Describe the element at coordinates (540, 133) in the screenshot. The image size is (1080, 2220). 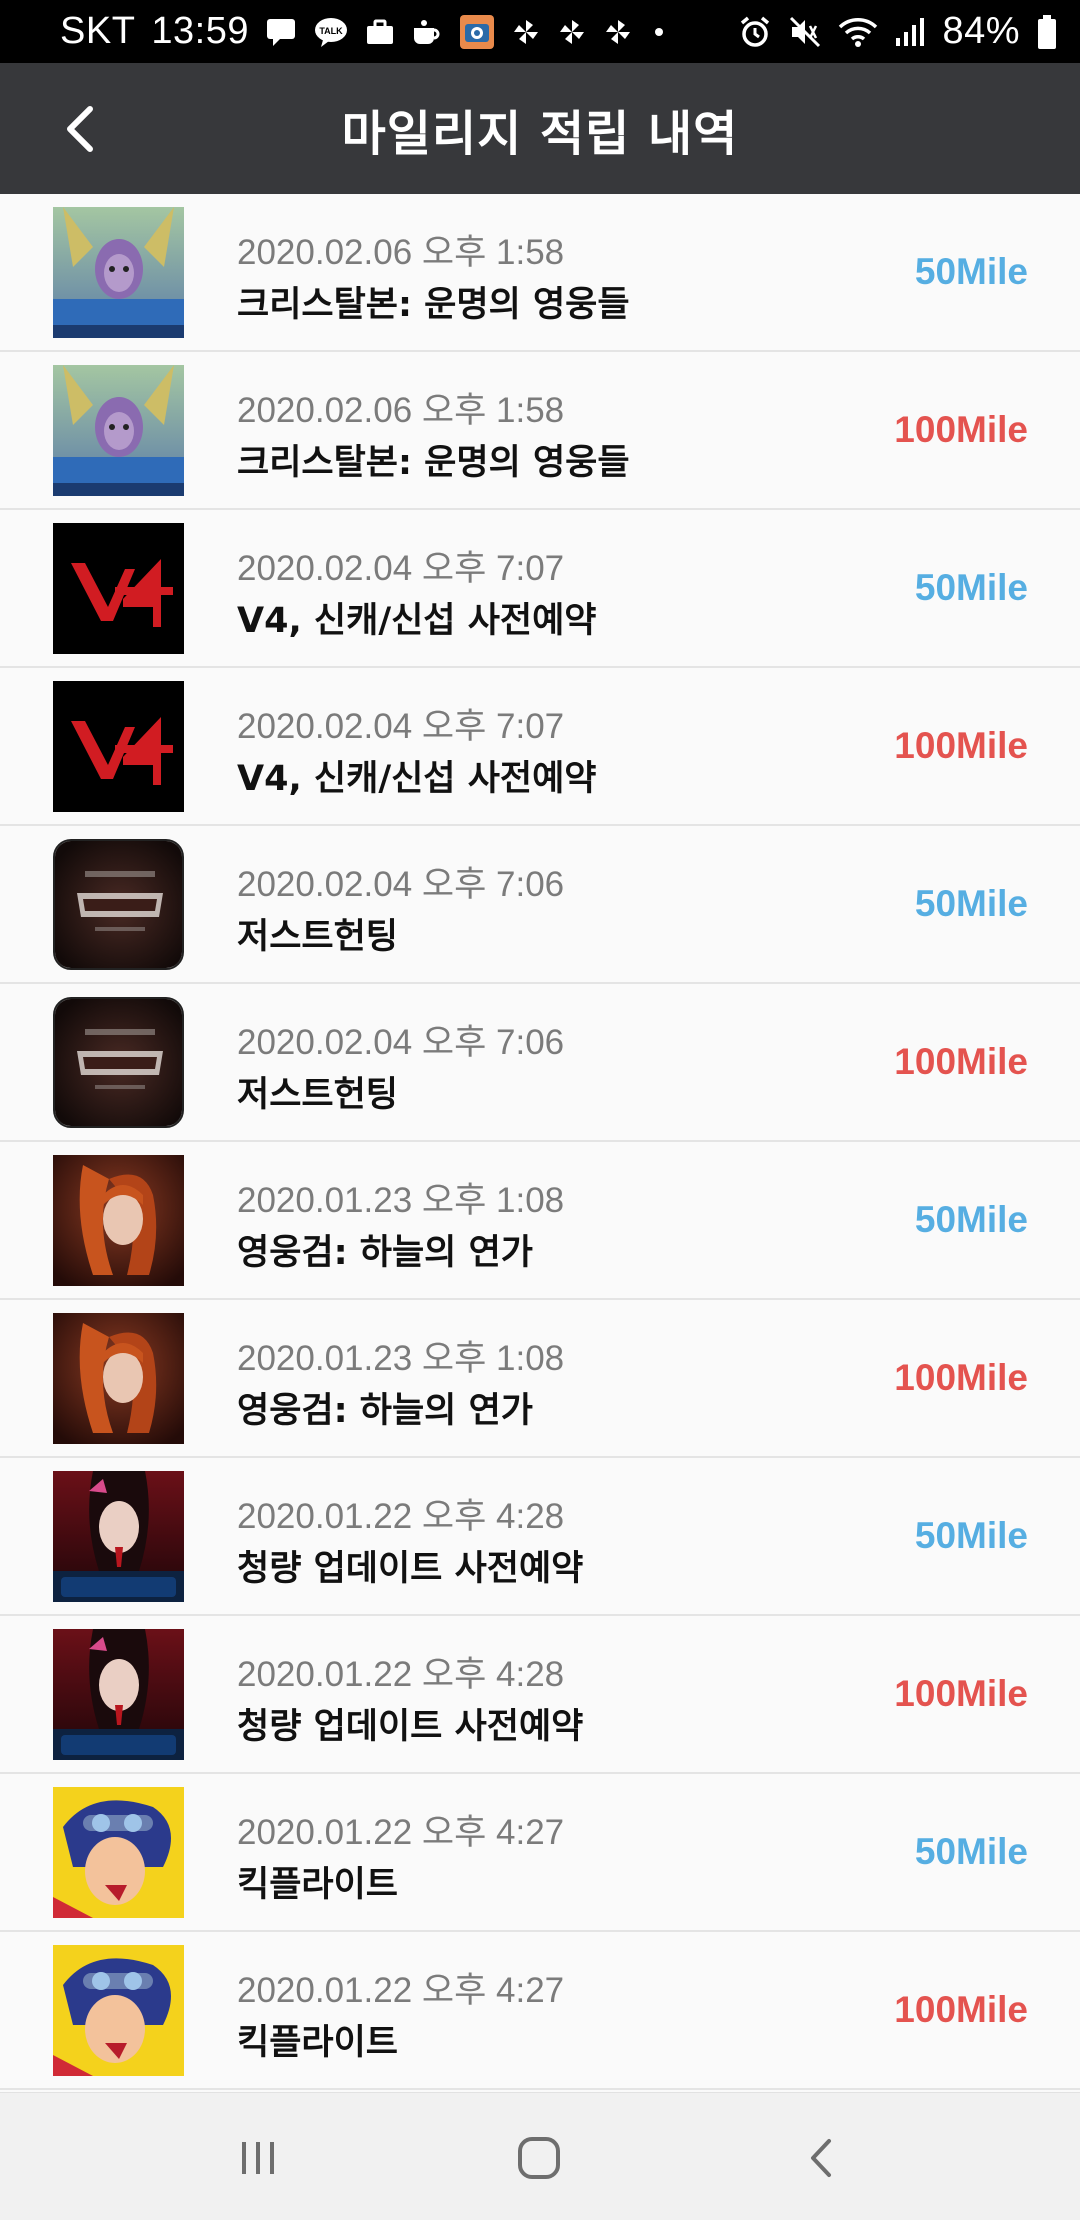
I see `page-title: 마일리지 적립 내역` at that location.